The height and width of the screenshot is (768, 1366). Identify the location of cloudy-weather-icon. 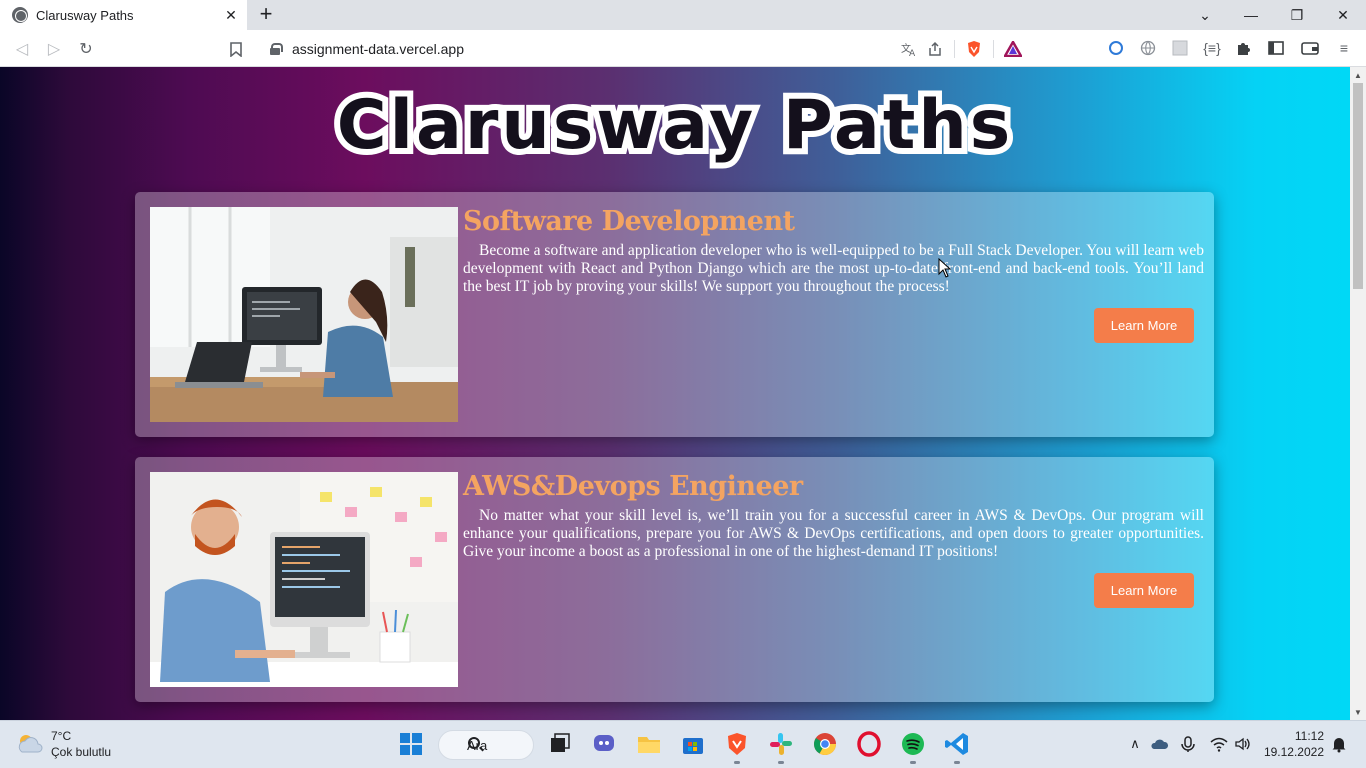
(30, 744).